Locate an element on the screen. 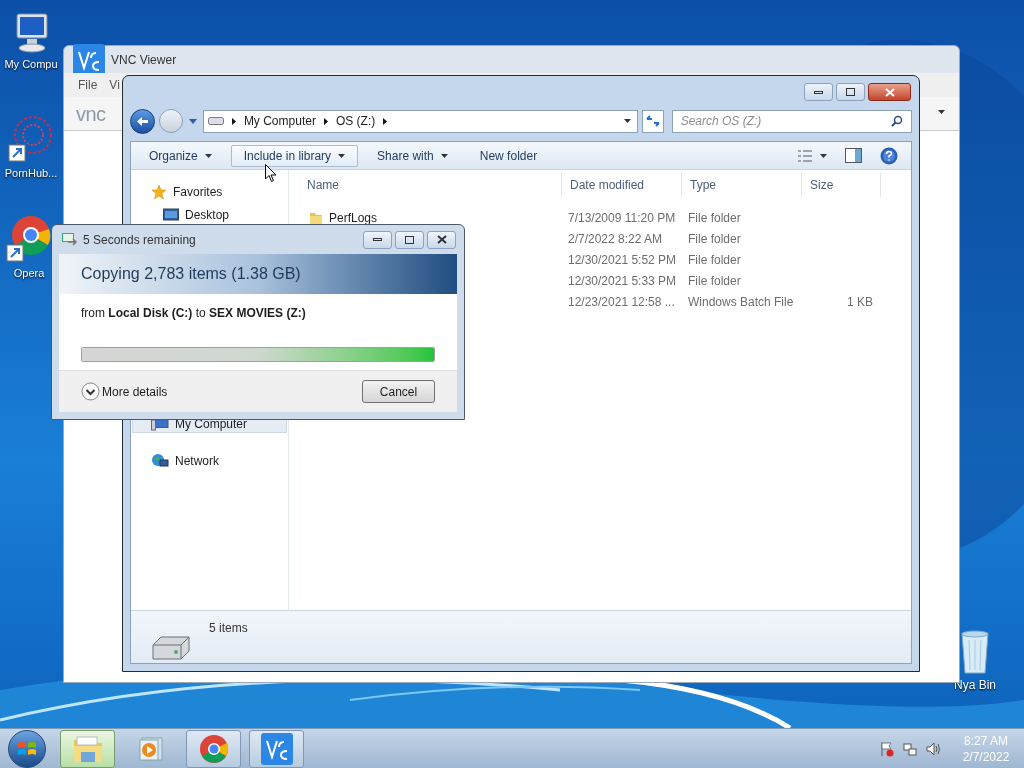  column-header: Type is located at coordinates (741, 185).